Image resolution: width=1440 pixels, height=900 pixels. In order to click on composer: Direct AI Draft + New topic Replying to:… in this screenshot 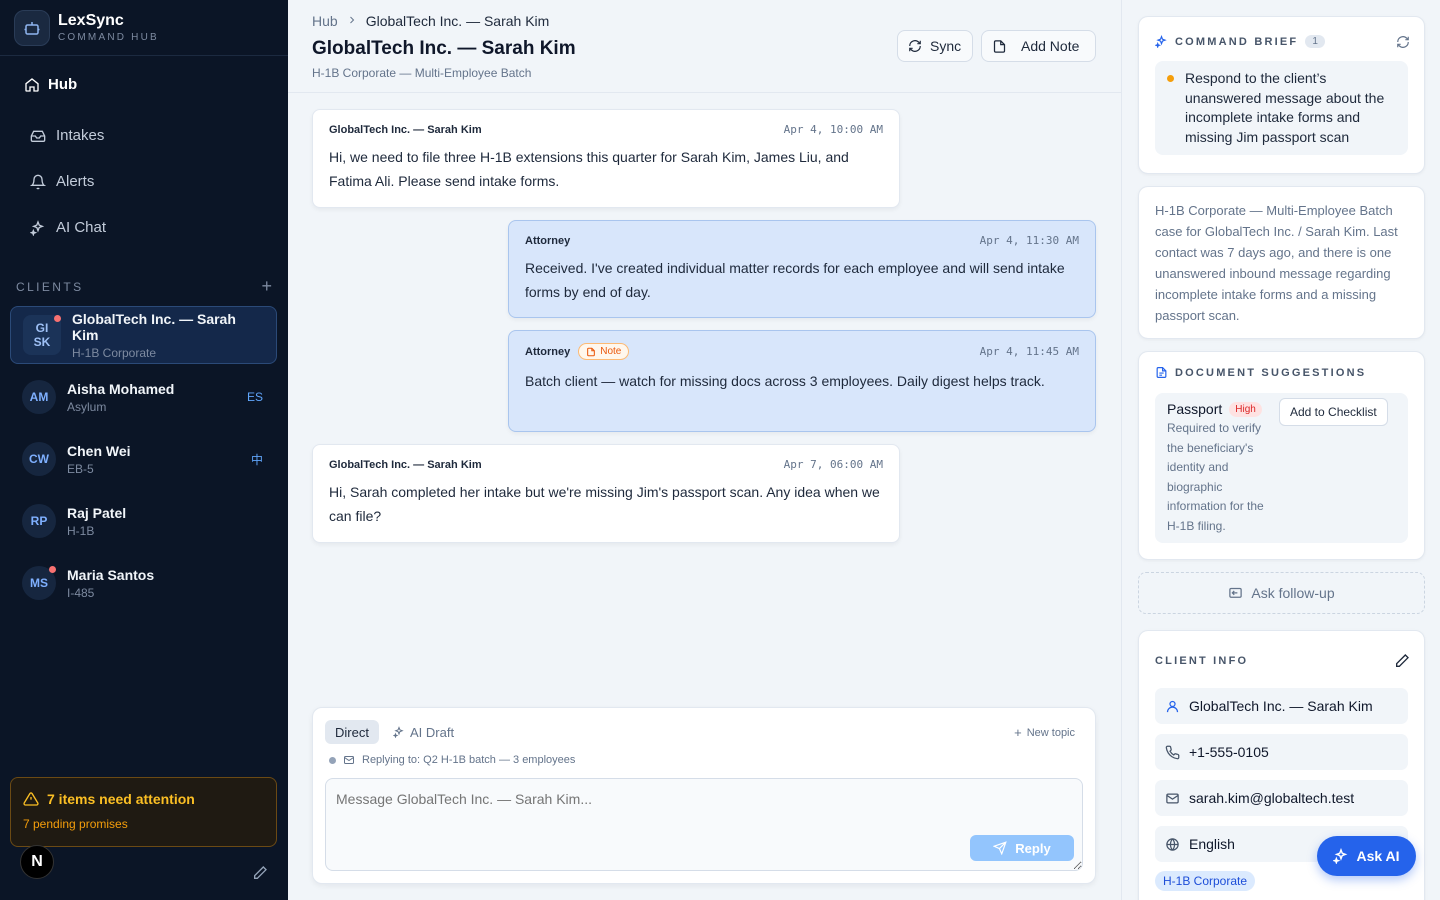, I will do `click(704, 795)`.